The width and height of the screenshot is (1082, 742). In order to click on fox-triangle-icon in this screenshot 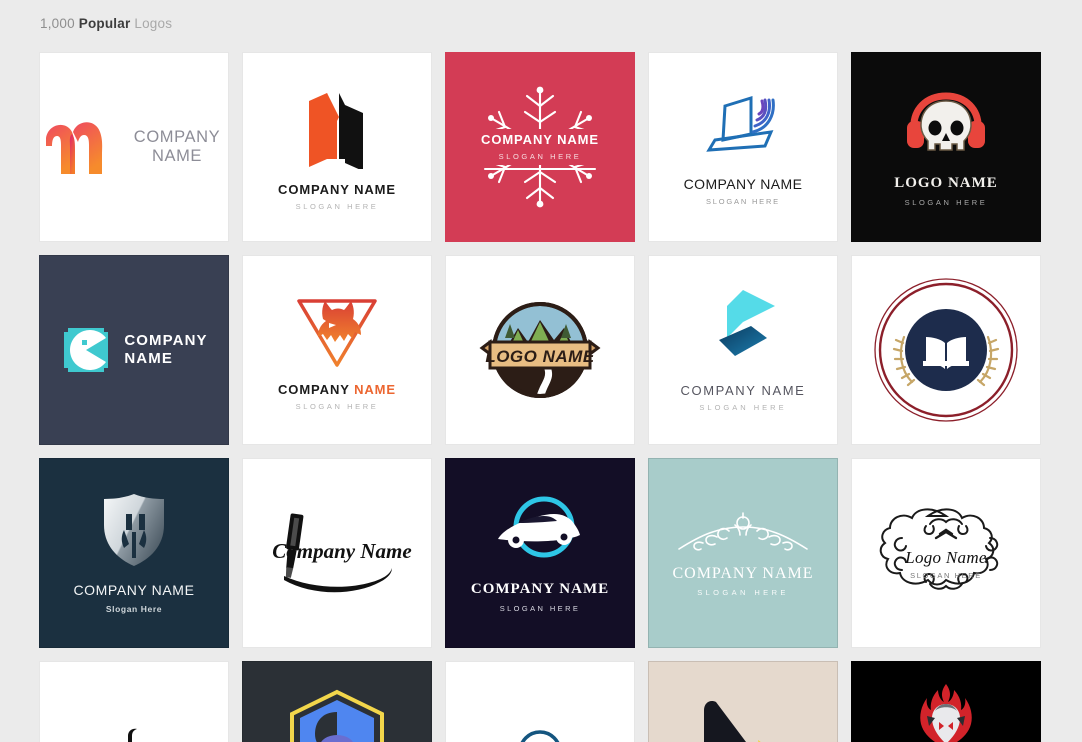, I will do `click(337, 329)`.